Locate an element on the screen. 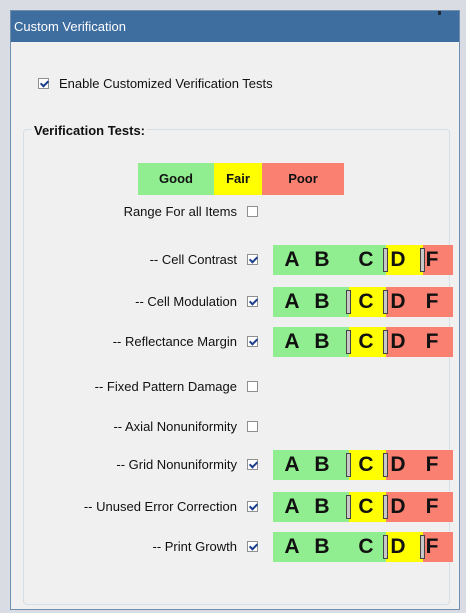 The image size is (466, 613). grade-bar-cell-contrast: AB CDF is located at coordinates (363, 260).